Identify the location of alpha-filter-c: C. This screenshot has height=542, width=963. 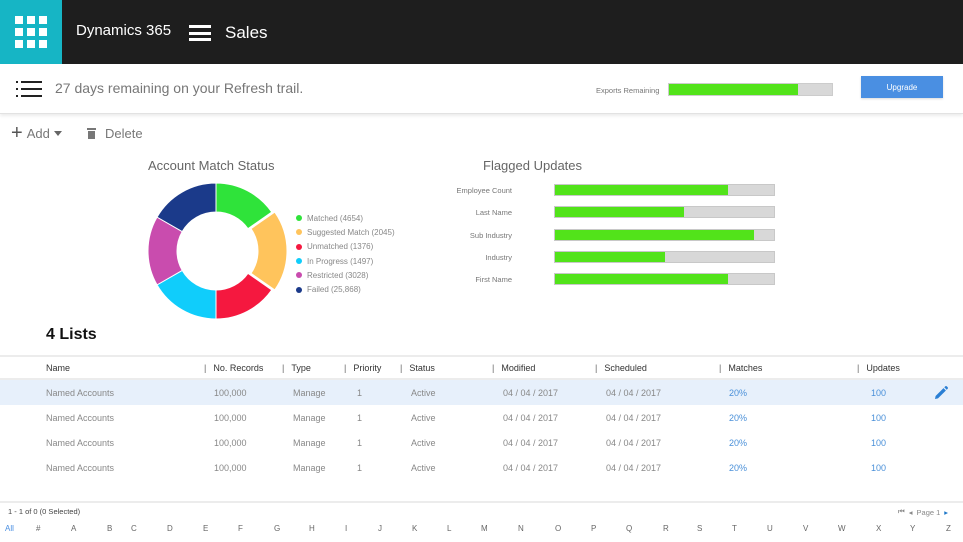
(134, 528).